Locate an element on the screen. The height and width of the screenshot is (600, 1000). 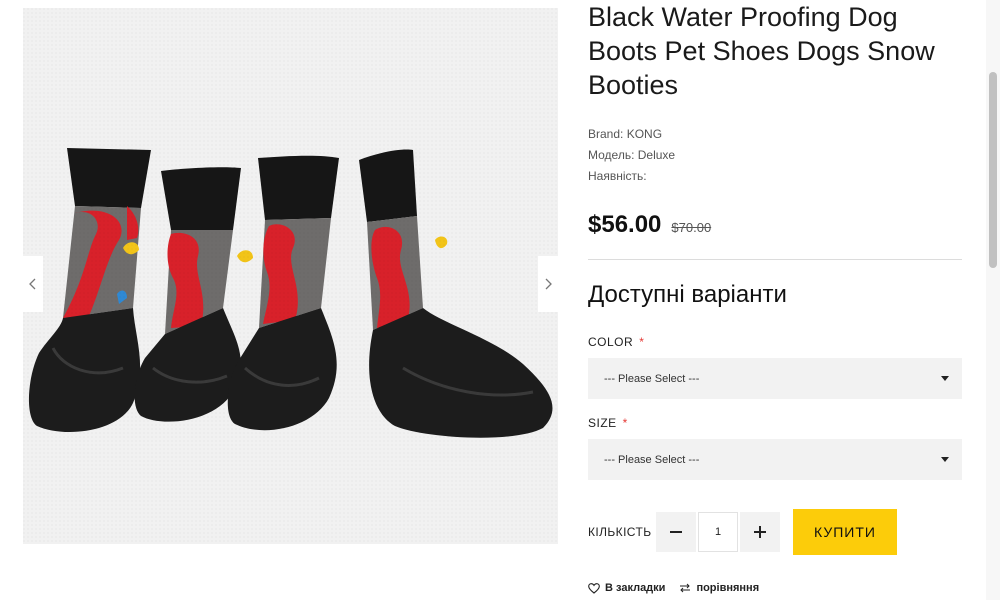
compare-link: порівняння is located at coordinates (719, 588).